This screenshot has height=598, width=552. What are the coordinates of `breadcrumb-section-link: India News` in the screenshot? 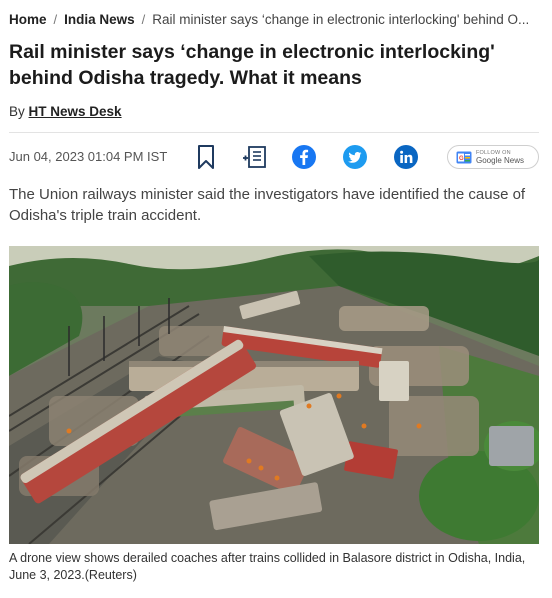 It's located at (99, 19).